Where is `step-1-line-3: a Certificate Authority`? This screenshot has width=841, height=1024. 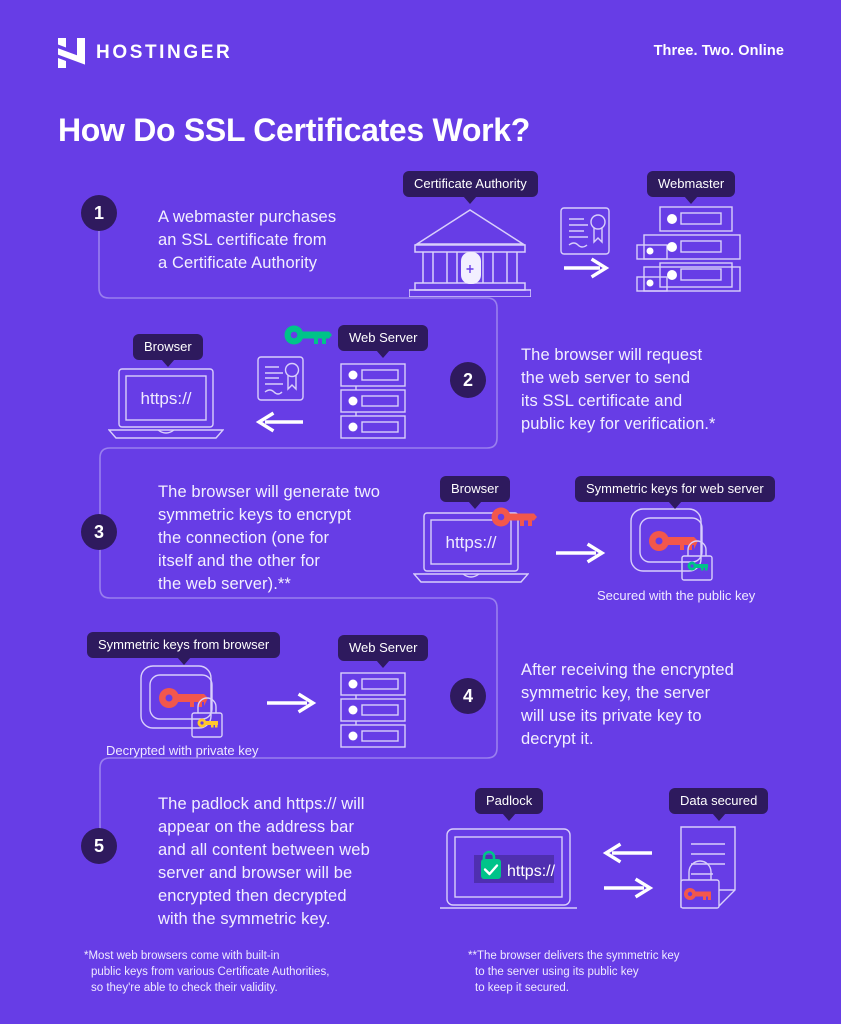
step-1-line-3: a Certificate Authority is located at coordinates (238, 263).